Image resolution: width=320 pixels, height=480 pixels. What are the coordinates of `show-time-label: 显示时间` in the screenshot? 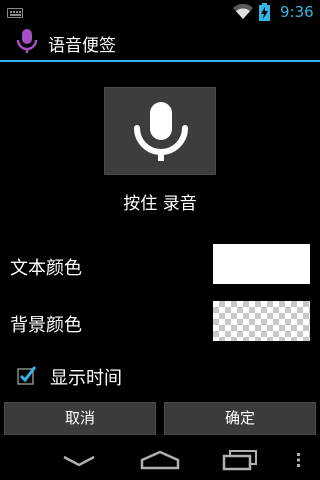 It's located at (86, 378).